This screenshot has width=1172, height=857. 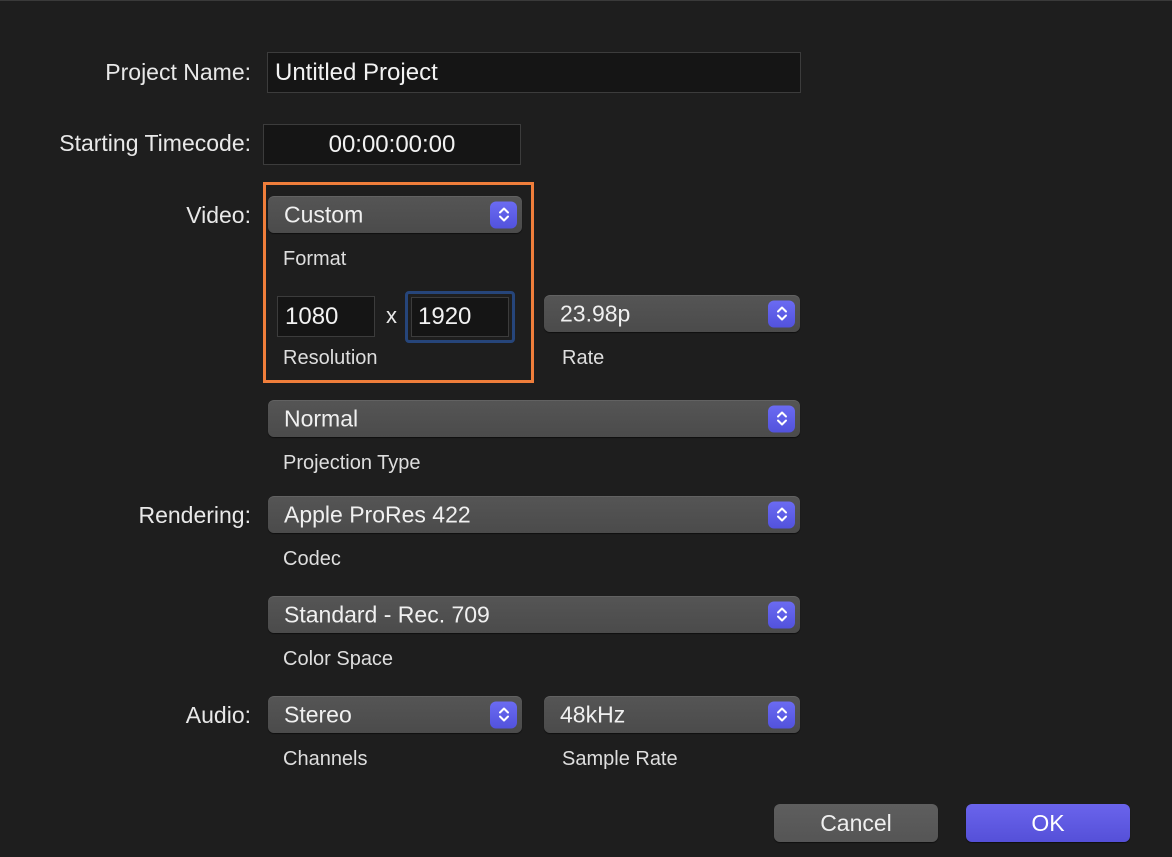 I want to click on rate-sublabel: Rate, so click(x=583, y=358).